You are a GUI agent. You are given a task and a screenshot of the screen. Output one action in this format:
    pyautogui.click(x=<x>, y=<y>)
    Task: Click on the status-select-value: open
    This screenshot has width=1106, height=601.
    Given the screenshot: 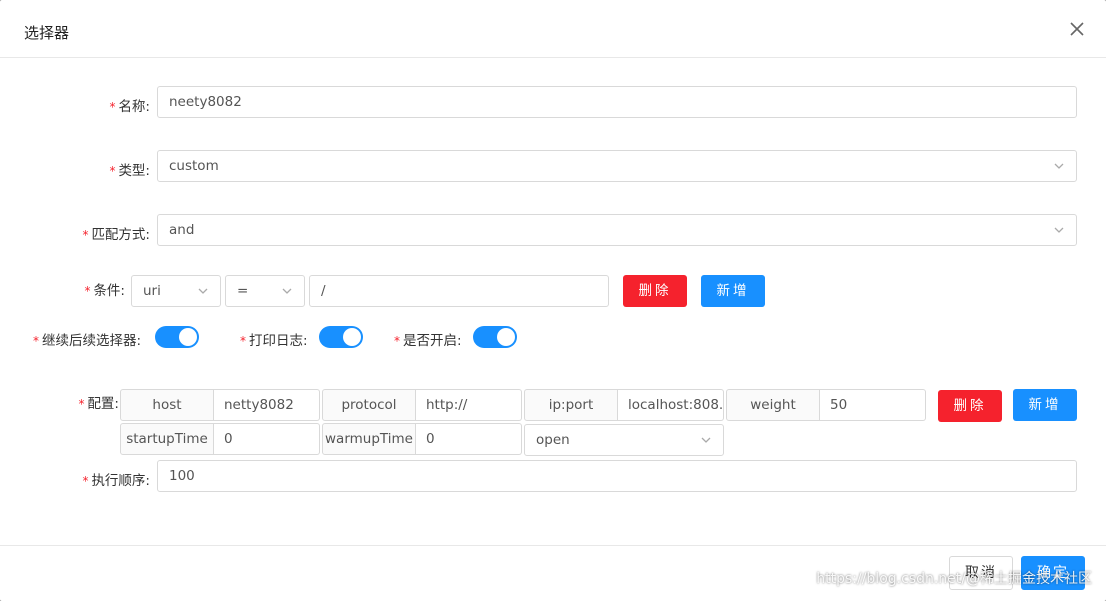 What is the action you would take?
    pyautogui.click(x=553, y=440)
    